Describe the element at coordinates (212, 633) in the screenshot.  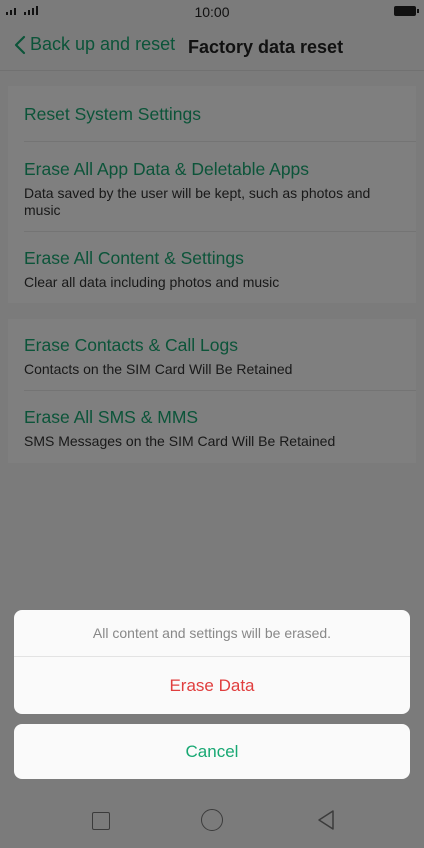
I see `dialog-message: All content and settings will be erased.` at that location.